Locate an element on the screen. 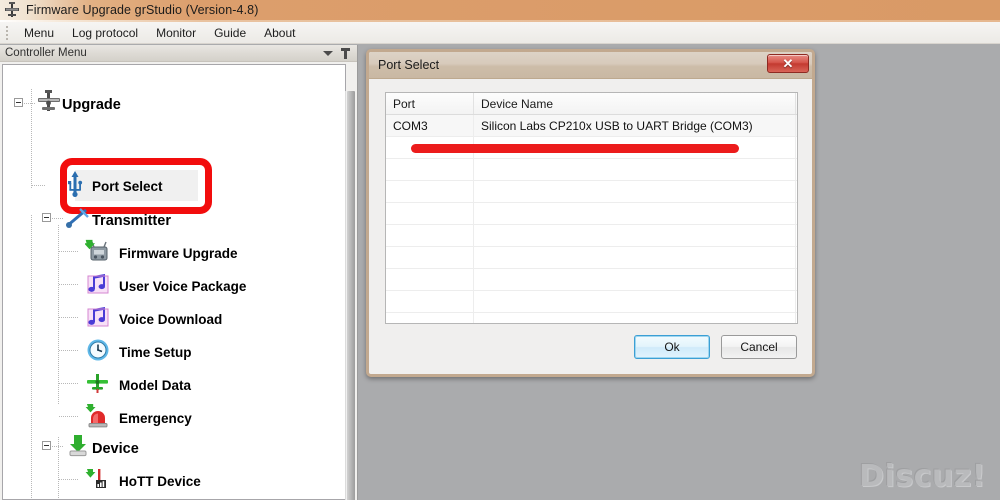 This screenshot has width=1000, height=500. tree-node-user-voice-package: User Voice Package is located at coordinates (165, 286).